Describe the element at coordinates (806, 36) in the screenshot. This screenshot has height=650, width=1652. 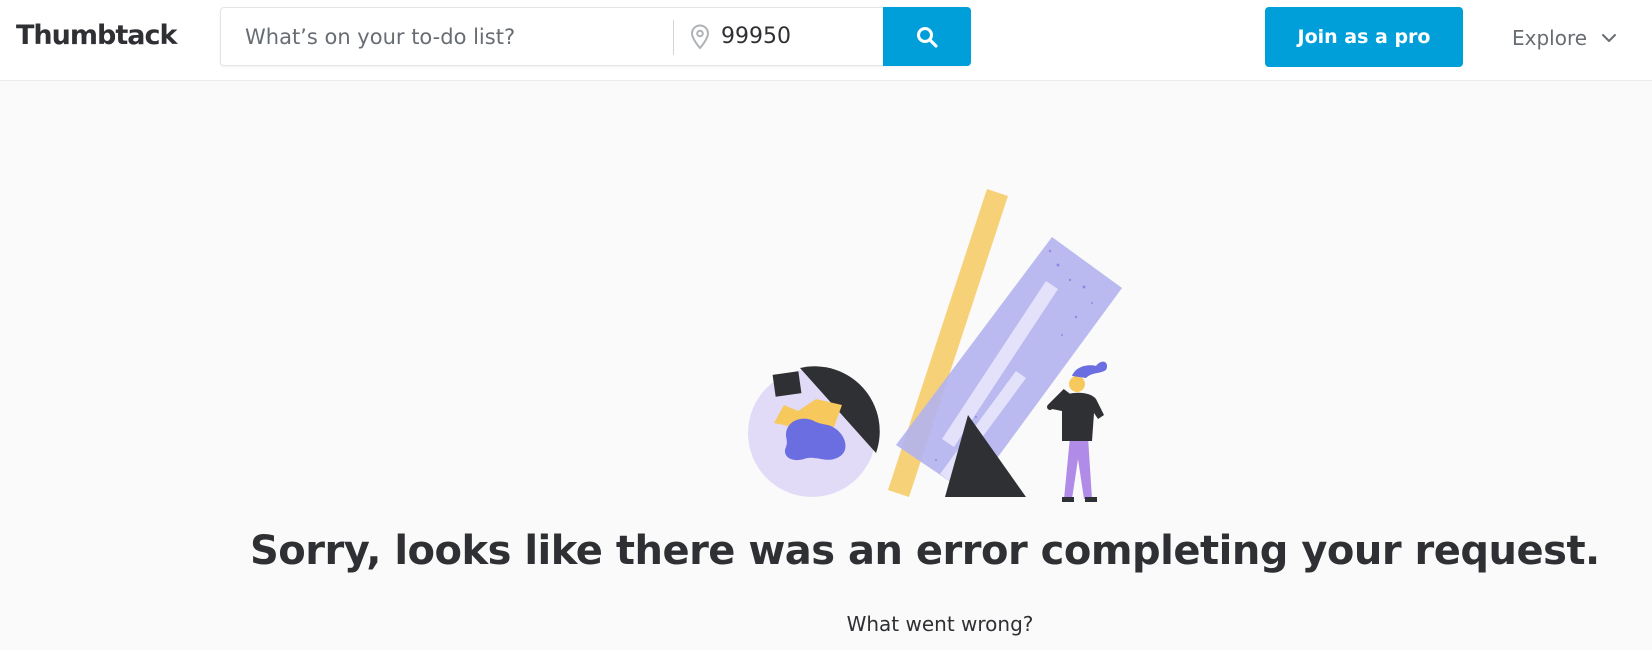
I see `zip-code-input` at that location.